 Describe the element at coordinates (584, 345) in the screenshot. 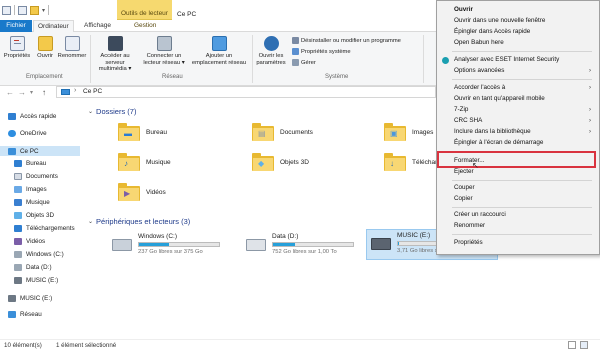

I see `tiles-view-icon` at that location.